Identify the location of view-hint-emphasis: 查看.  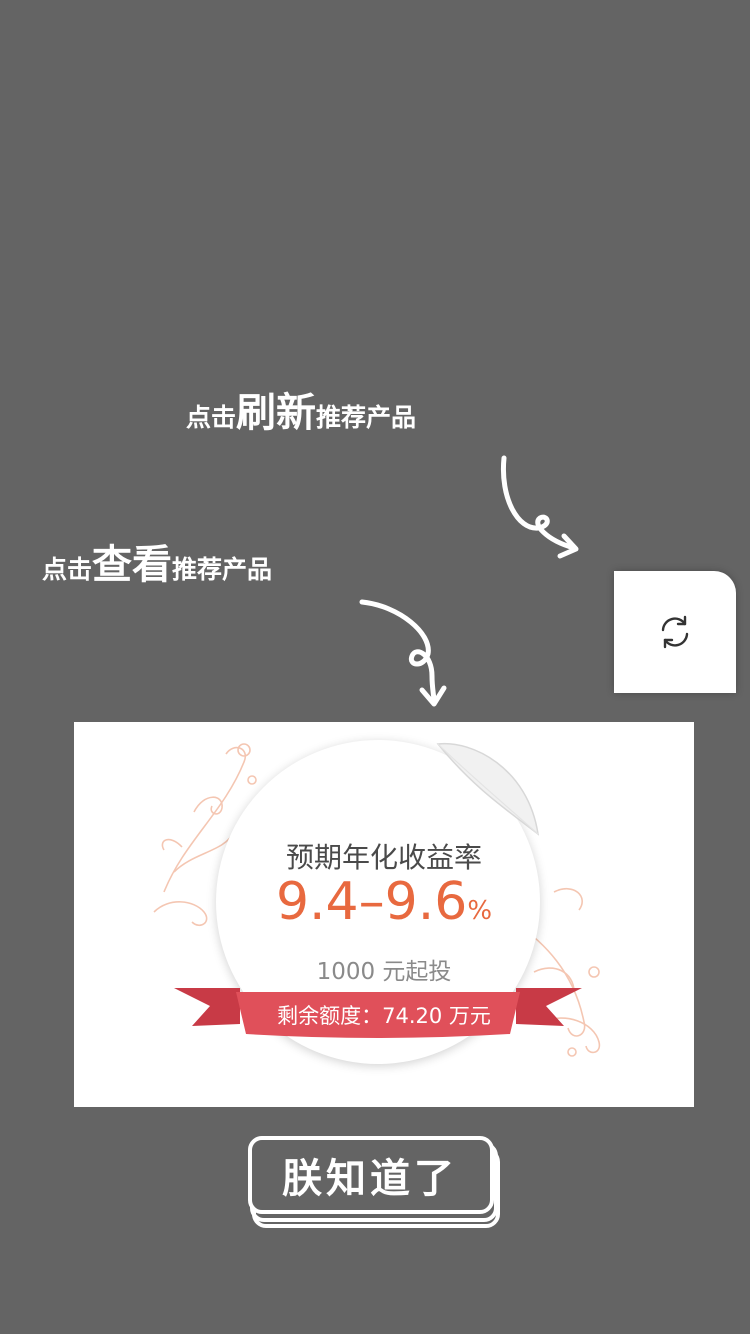
(132, 565).